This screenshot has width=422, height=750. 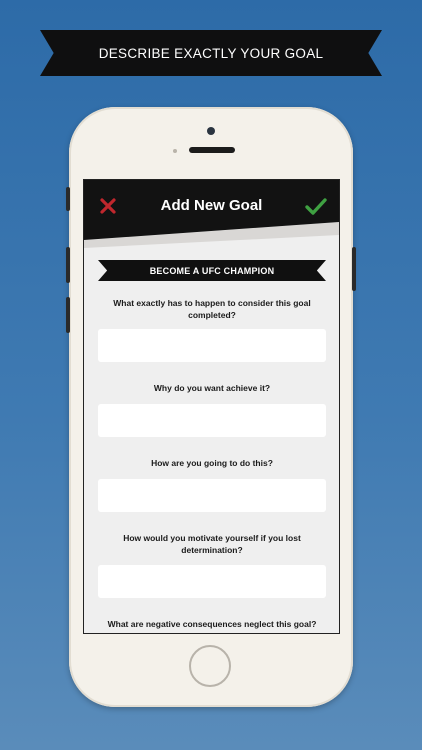 What do you see at coordinates (68, 199) in the screenshot?
I see `phone-mute-switch` at bounding box center [68, 199].